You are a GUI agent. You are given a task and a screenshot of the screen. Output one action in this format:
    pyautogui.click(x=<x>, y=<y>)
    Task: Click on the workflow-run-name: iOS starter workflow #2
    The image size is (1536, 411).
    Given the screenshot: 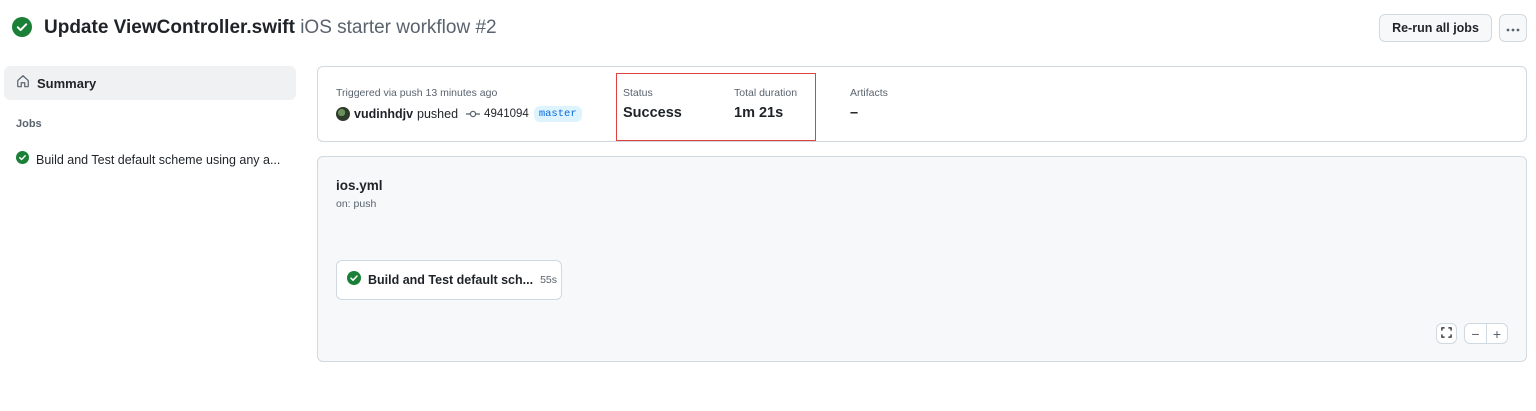 What is the action you would take?
    pyautogui.click(x=398, y=27)
    